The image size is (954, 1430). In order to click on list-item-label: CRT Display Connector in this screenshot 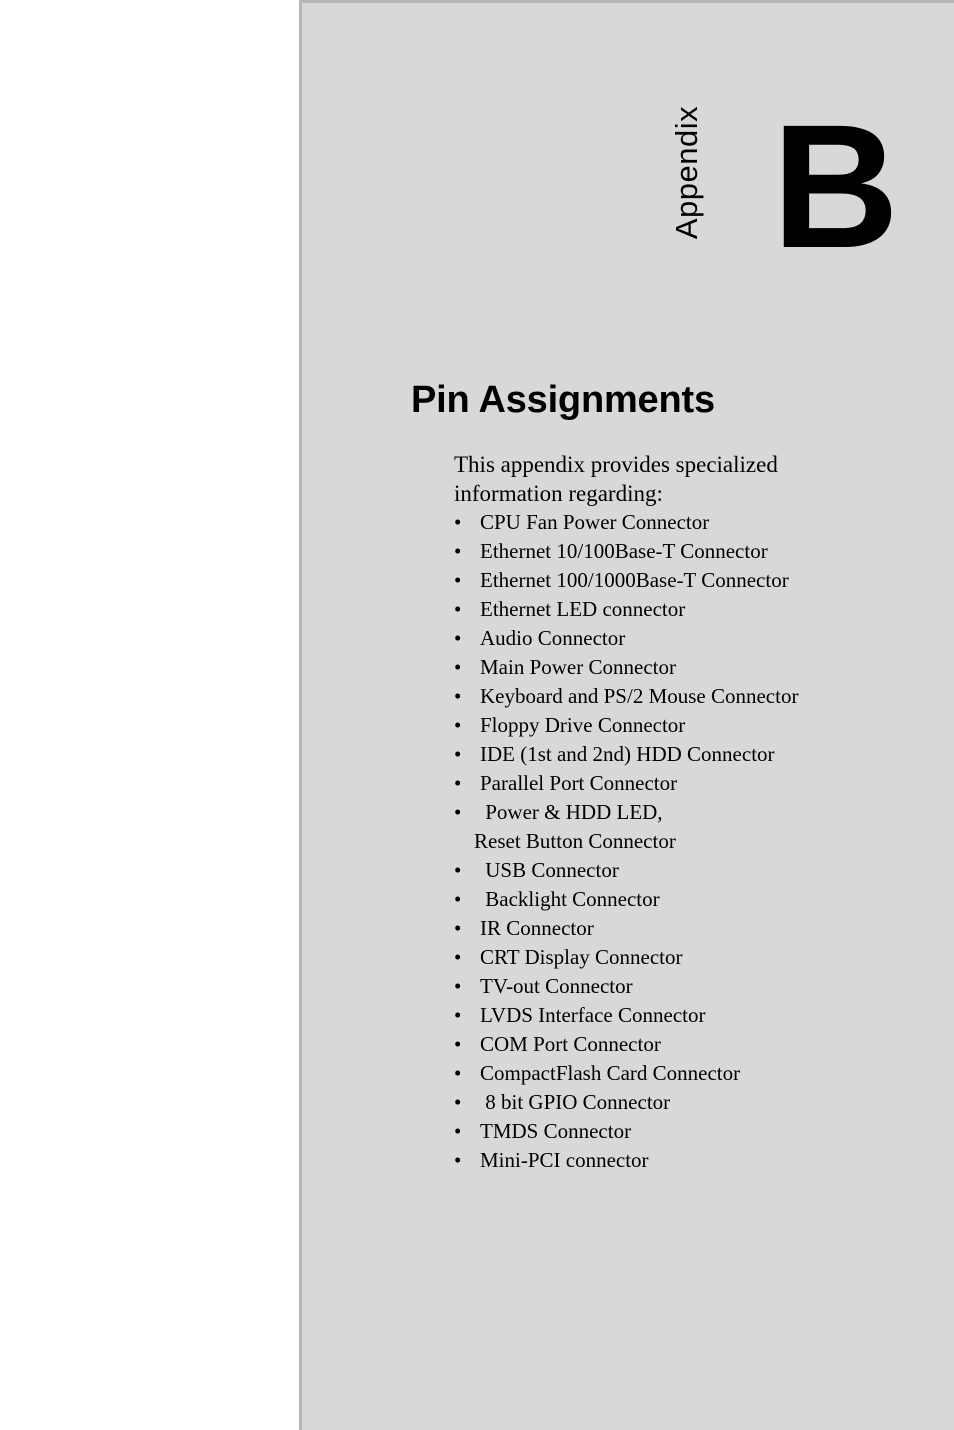, I will do `click(581, 957)`.